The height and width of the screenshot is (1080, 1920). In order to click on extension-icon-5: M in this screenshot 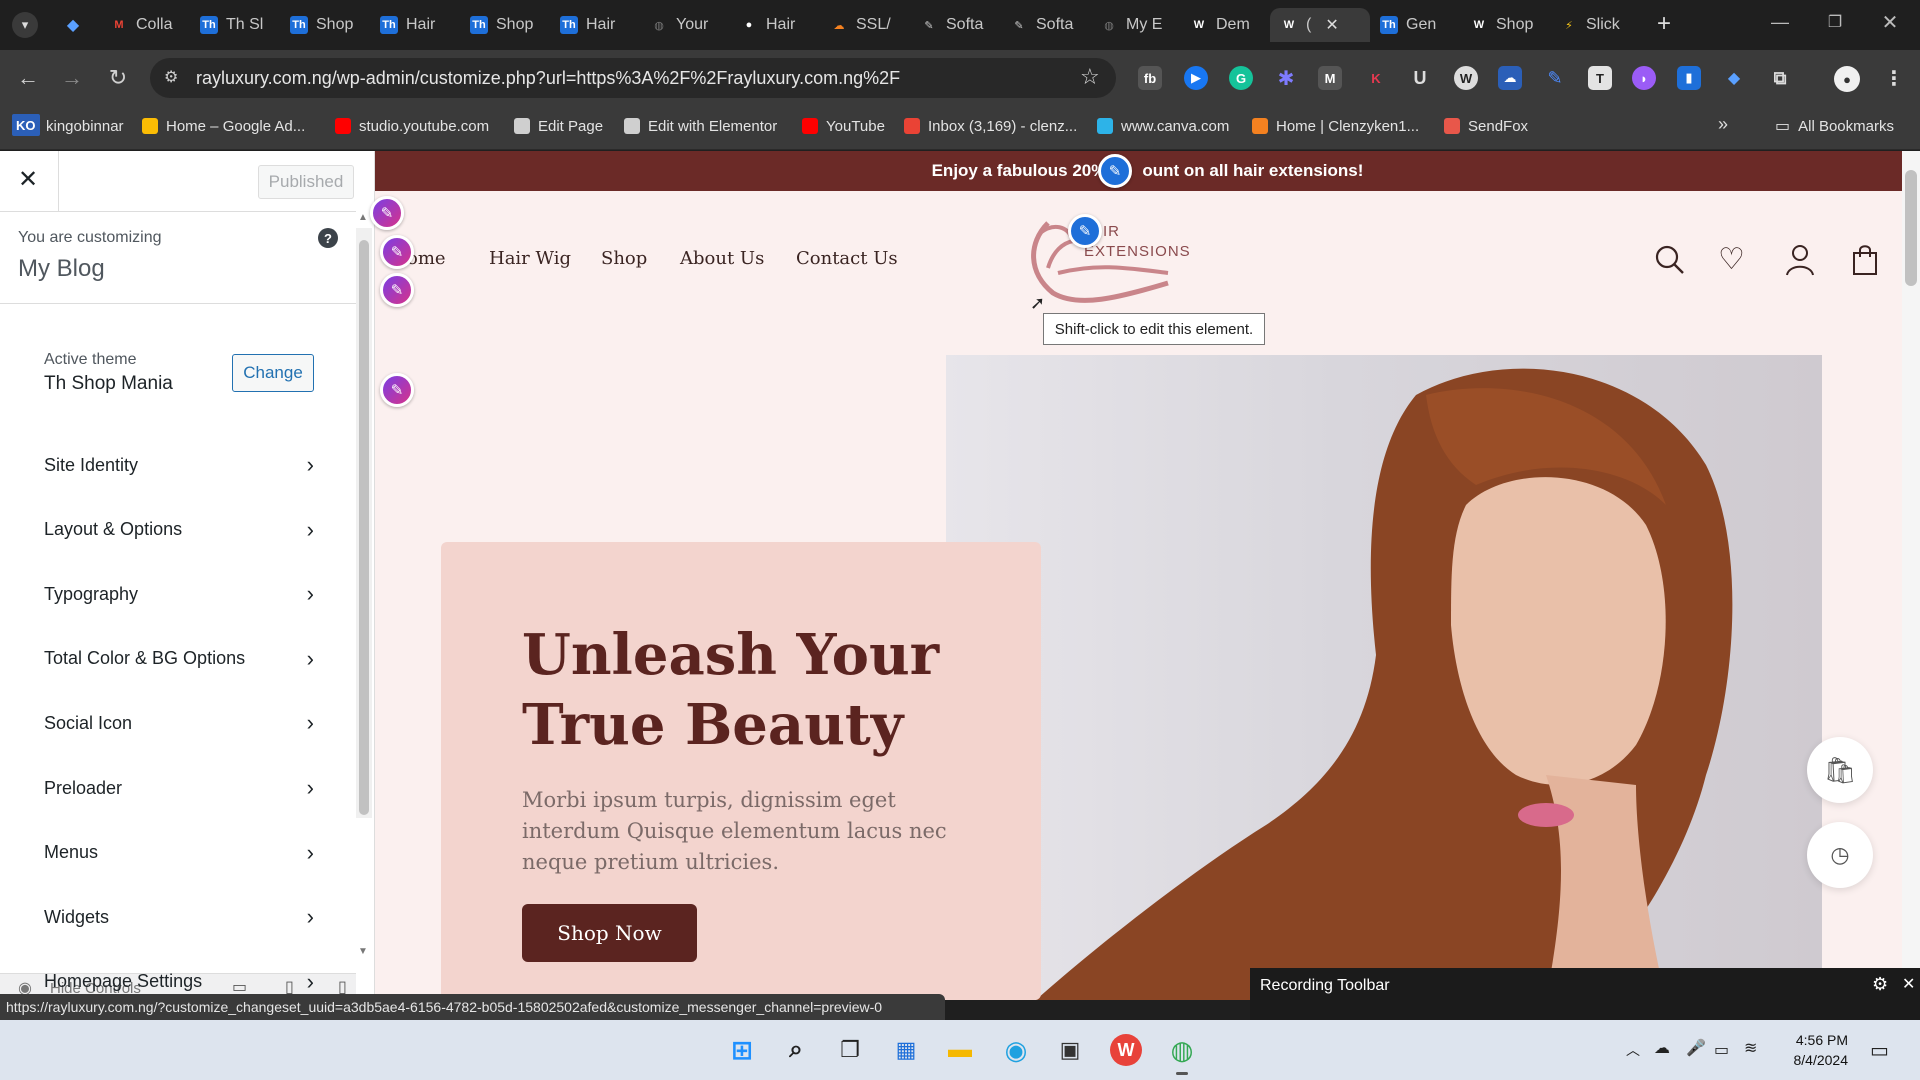, I will do `click(1330, 78)`.